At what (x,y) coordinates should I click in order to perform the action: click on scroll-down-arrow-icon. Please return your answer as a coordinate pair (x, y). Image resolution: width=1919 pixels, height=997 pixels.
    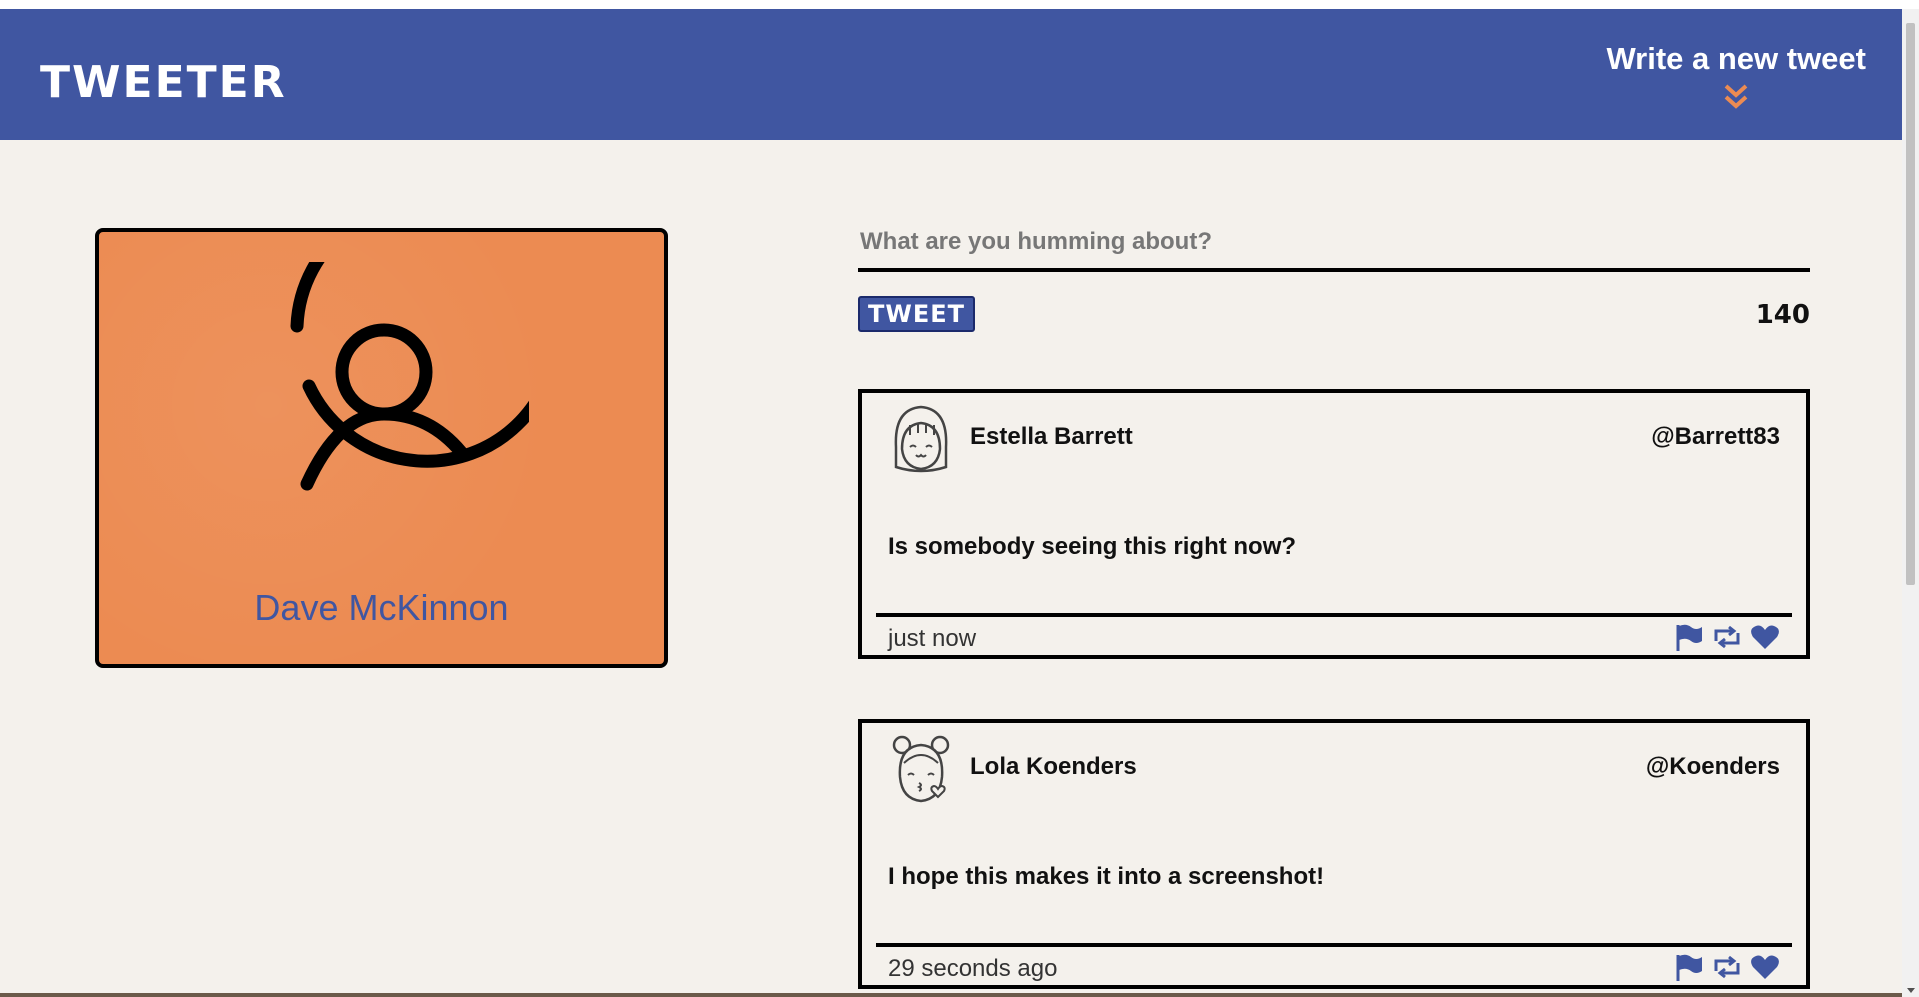
    Looking at the image, I should click on (1911, 990).